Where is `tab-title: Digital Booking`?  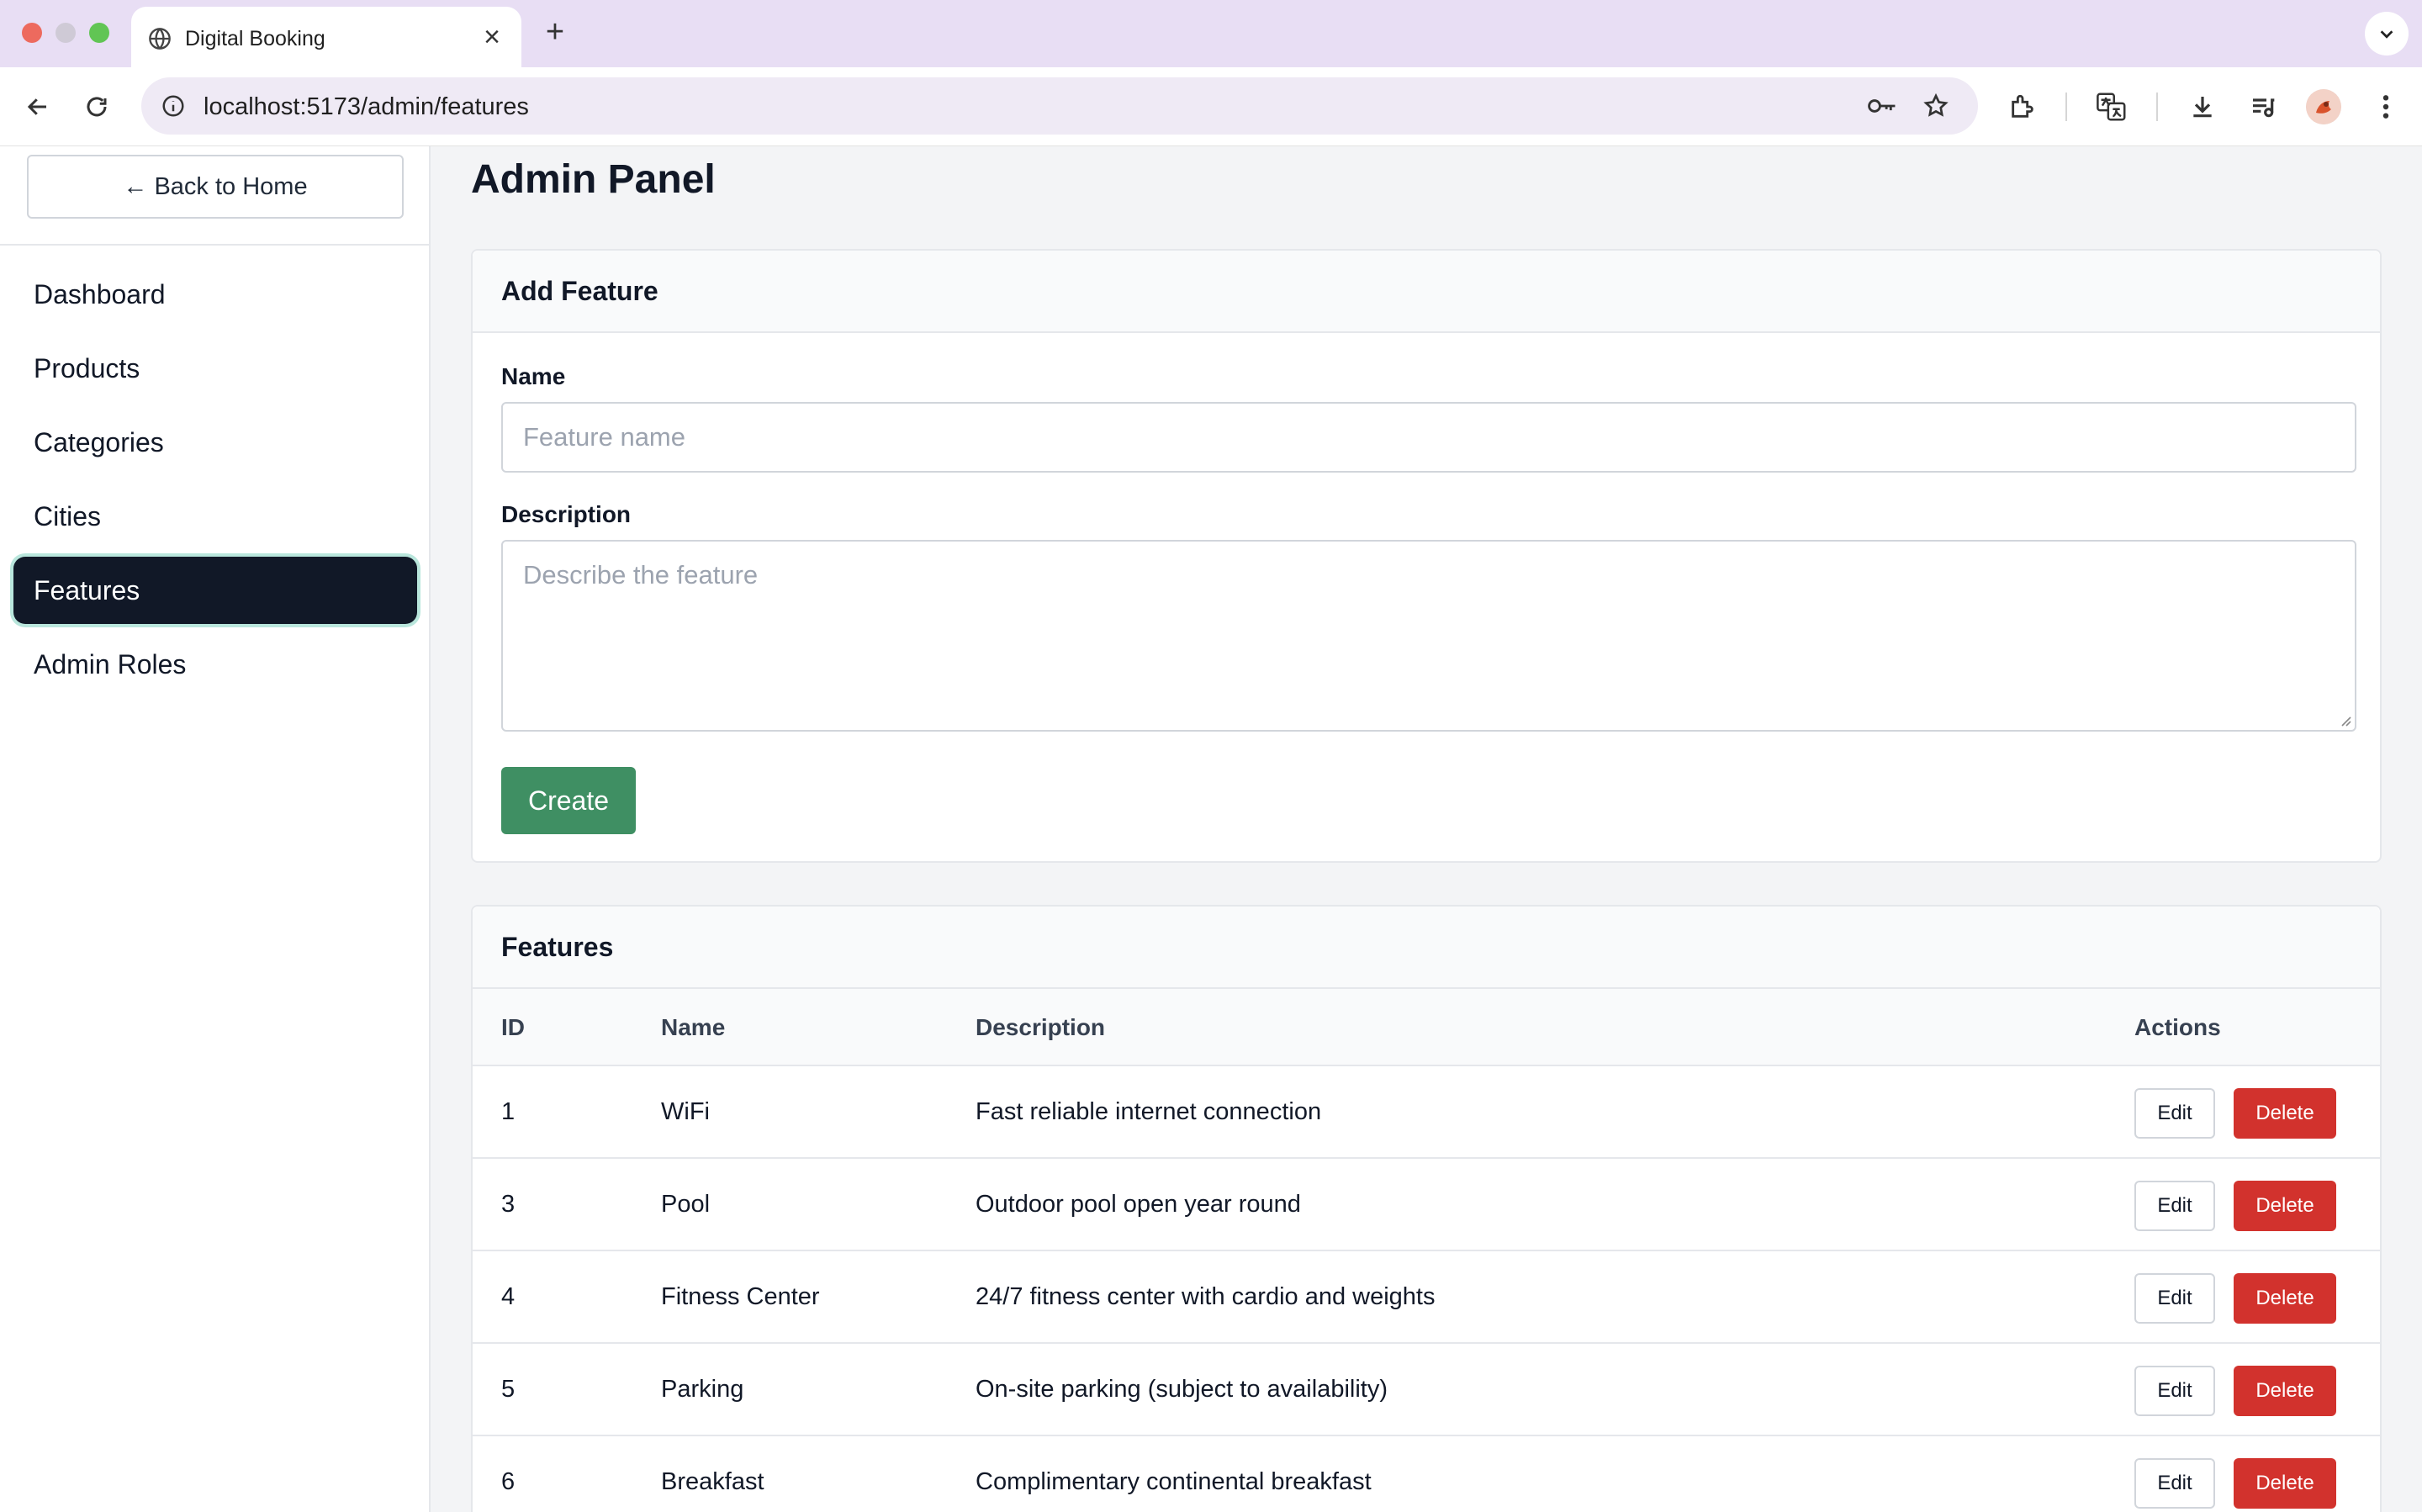 tab-title: Digital Booking is located at coordinates (255, 38).